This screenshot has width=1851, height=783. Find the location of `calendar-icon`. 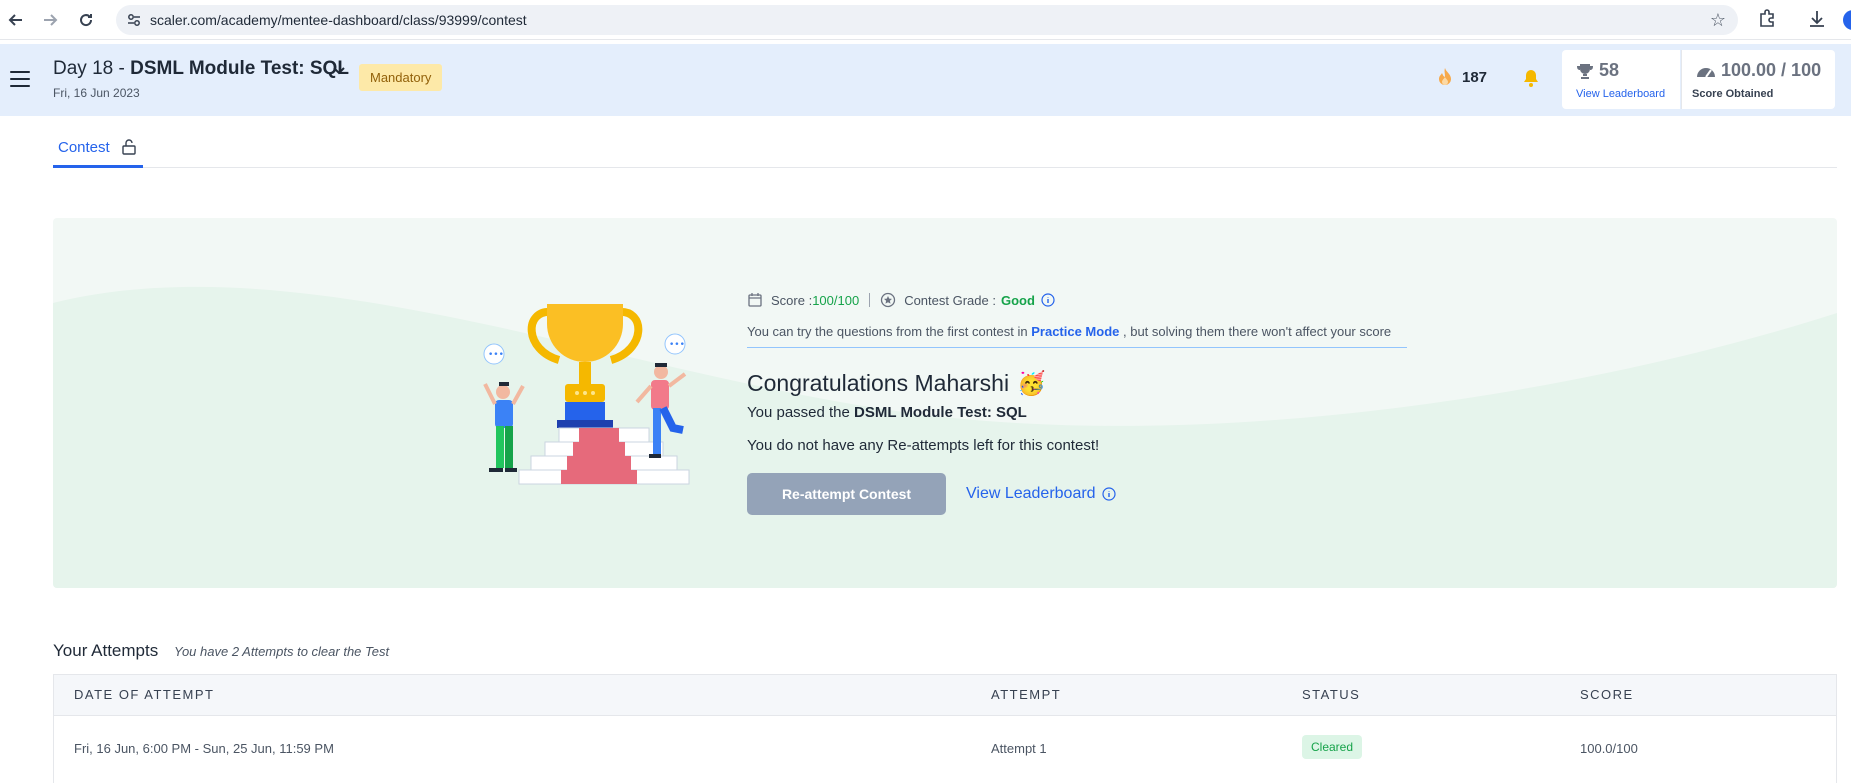

calendar-icon is located at coordinates (755, 300).